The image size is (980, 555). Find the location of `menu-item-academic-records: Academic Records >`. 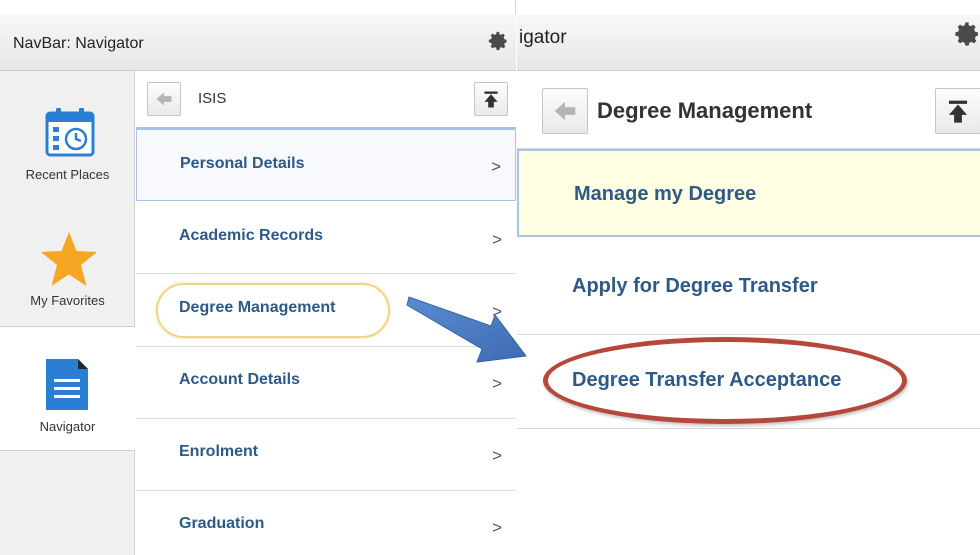

menu-item-academic-records: Academic Records > is located at coordinates (326, 237).